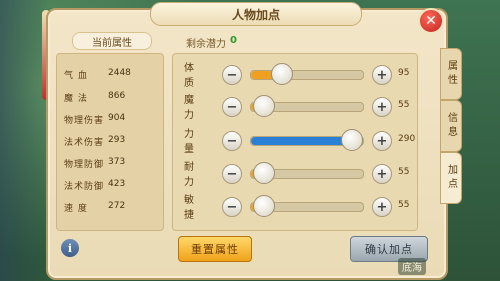 The image size is (500, 281). I want to click on attr-row-agility: 敏 捷 − +55, so click(304, 208).